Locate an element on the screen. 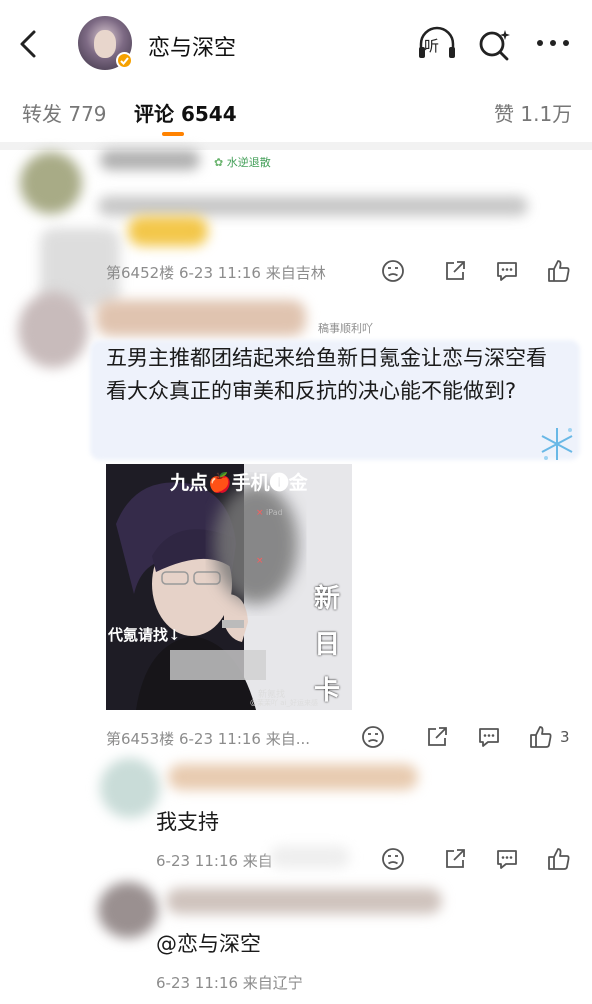 The image size is (592, 1004). listen-icon: 听 is located at coordinates (437, 44).